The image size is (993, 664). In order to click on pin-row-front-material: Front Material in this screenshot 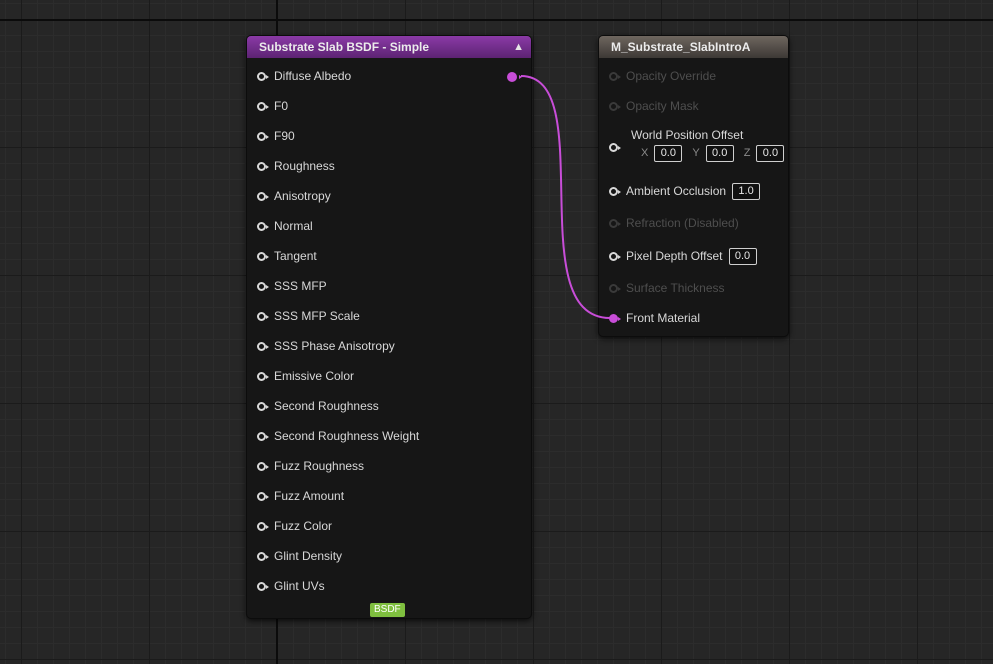, I will do `click(654, 318)`.